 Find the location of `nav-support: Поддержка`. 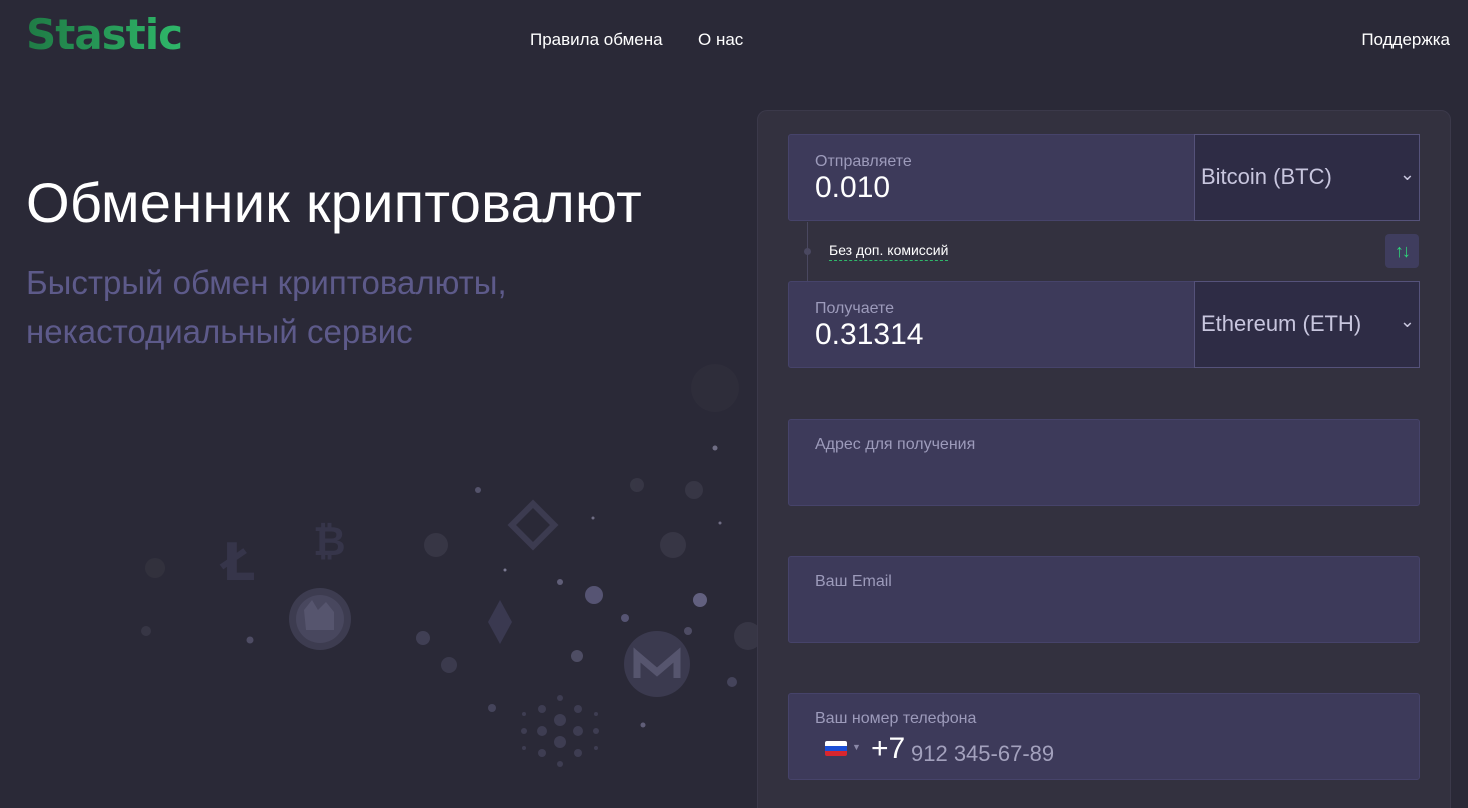

nav-support: Поддержка is located at coordinates (1405, 40).